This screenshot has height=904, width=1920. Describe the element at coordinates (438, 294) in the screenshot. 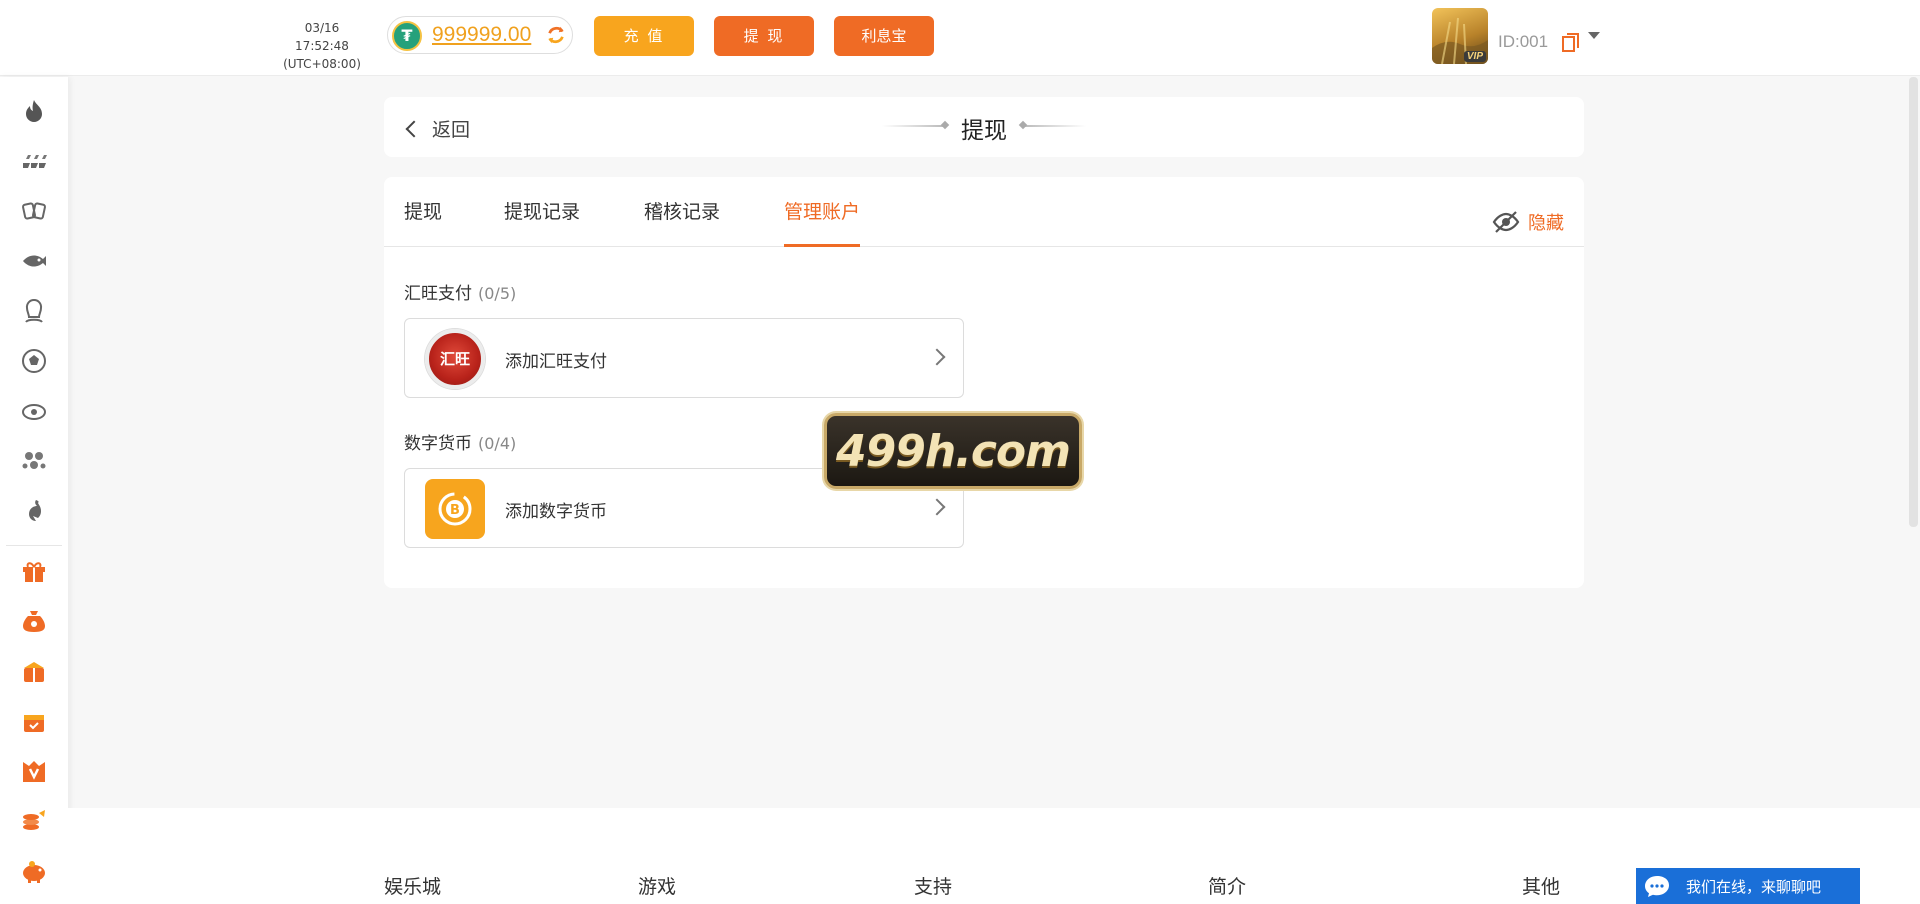

I see `section-huiwang-name: 汇旺支付` at that location.